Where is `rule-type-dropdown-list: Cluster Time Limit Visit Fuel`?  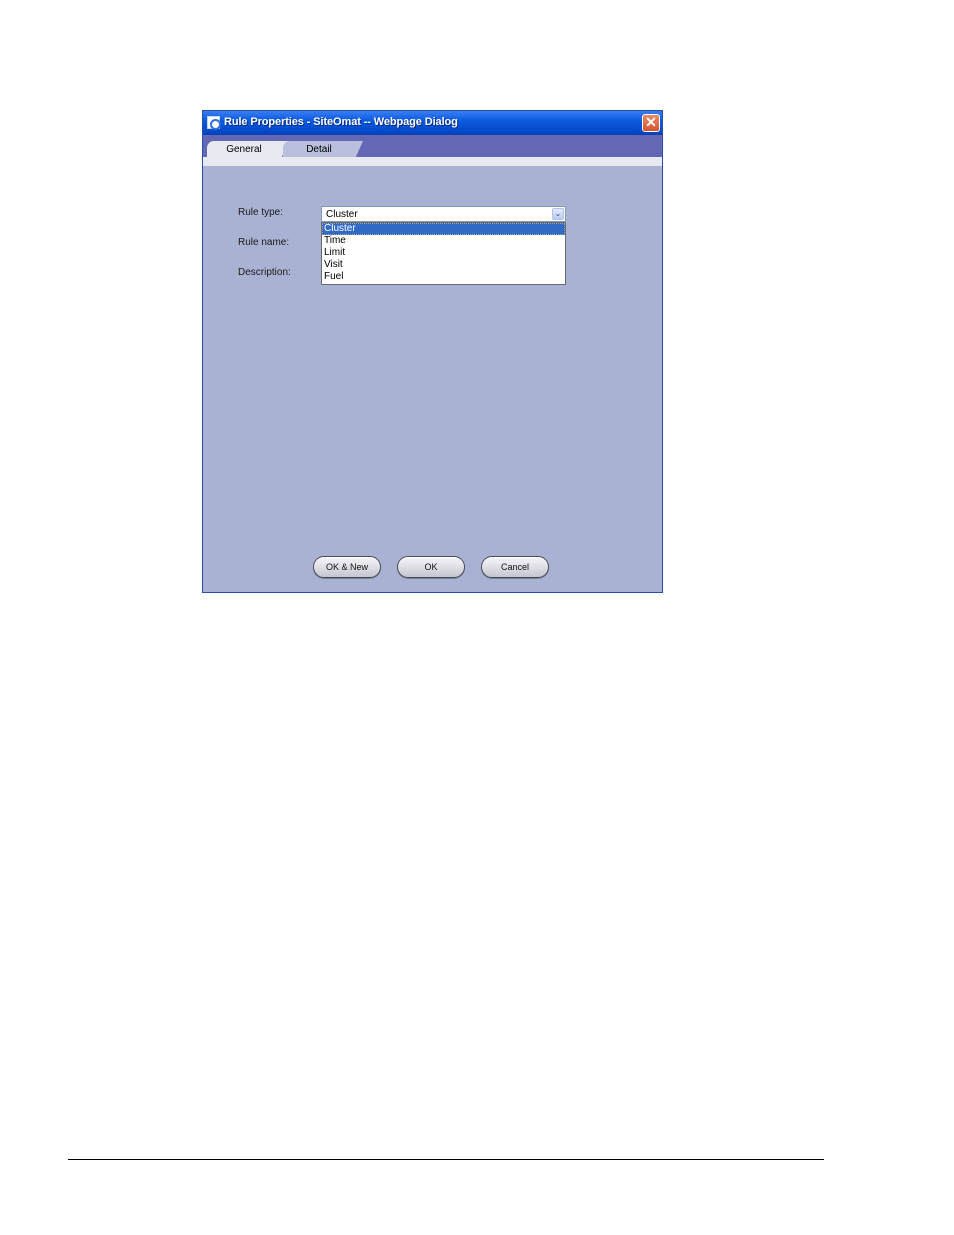
rule-type-dropdown-list: Cluster Time Limit Visit Fuel is located at coordinates (443, 253).